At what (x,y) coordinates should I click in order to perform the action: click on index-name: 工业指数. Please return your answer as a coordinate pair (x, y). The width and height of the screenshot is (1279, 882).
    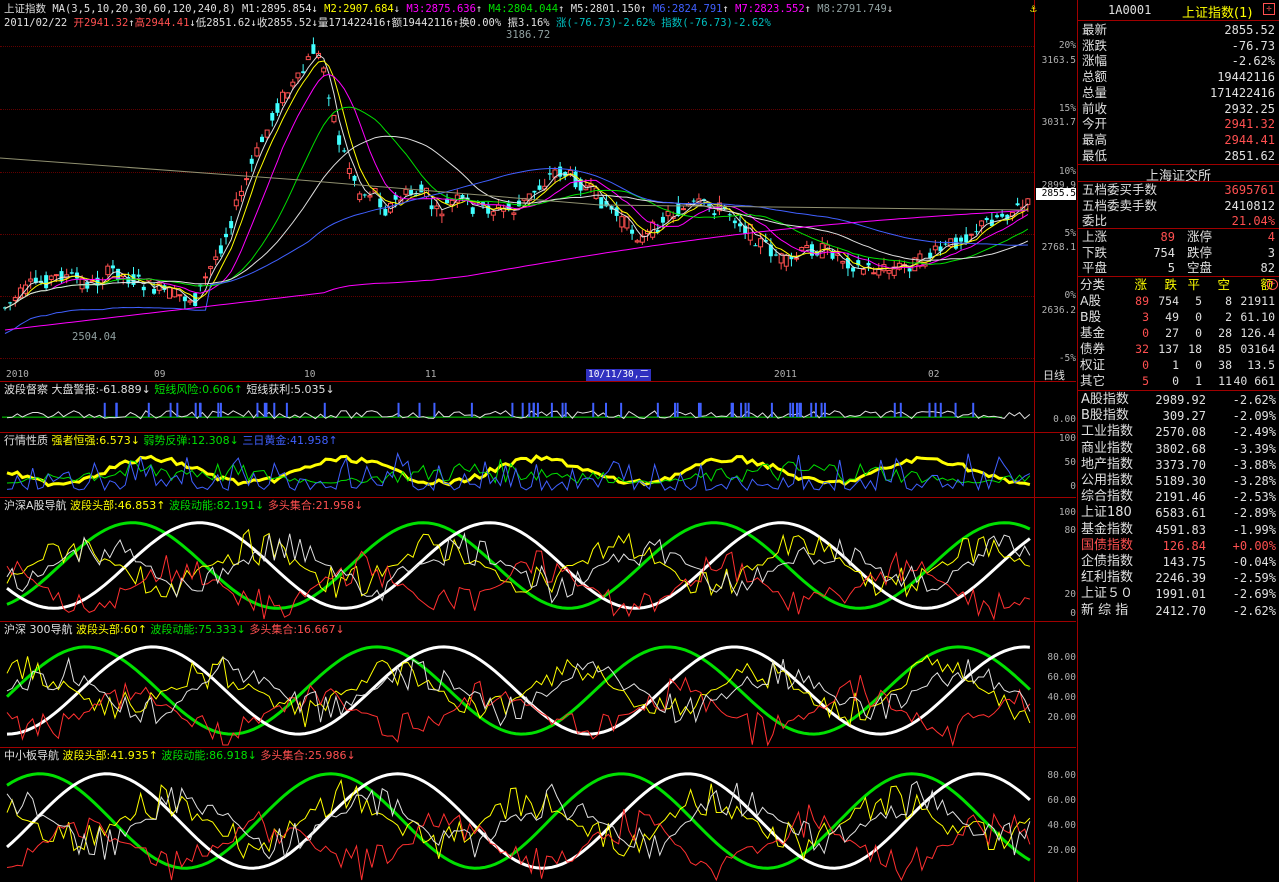
    Looking at the image, I should click on (1107, 432).